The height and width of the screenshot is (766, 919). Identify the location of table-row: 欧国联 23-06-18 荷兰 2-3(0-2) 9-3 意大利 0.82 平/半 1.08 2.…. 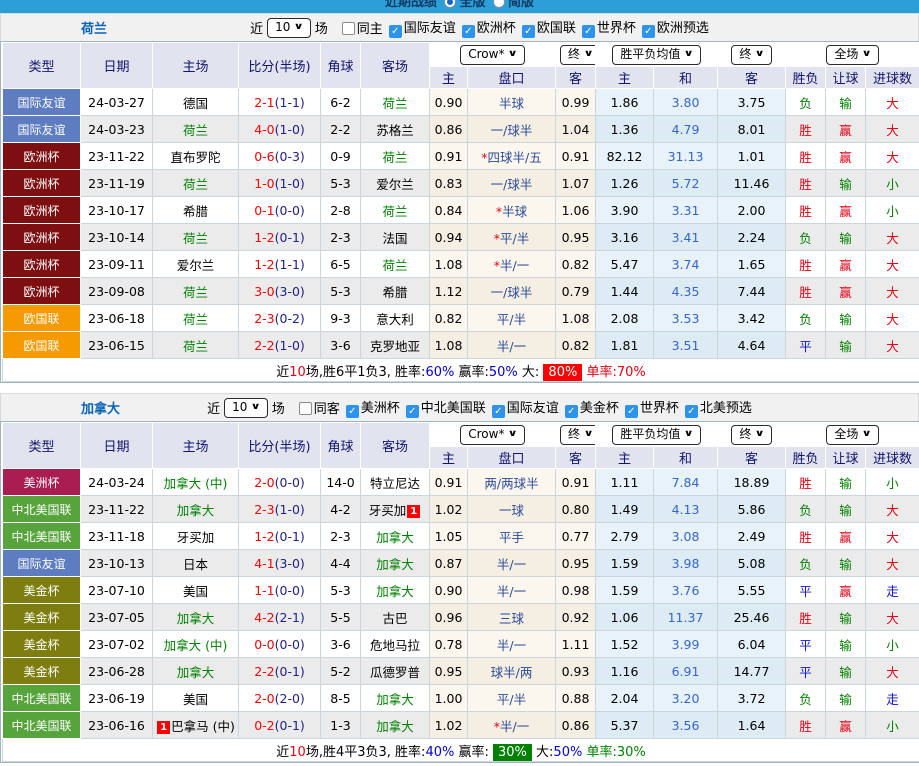
(460, 318).